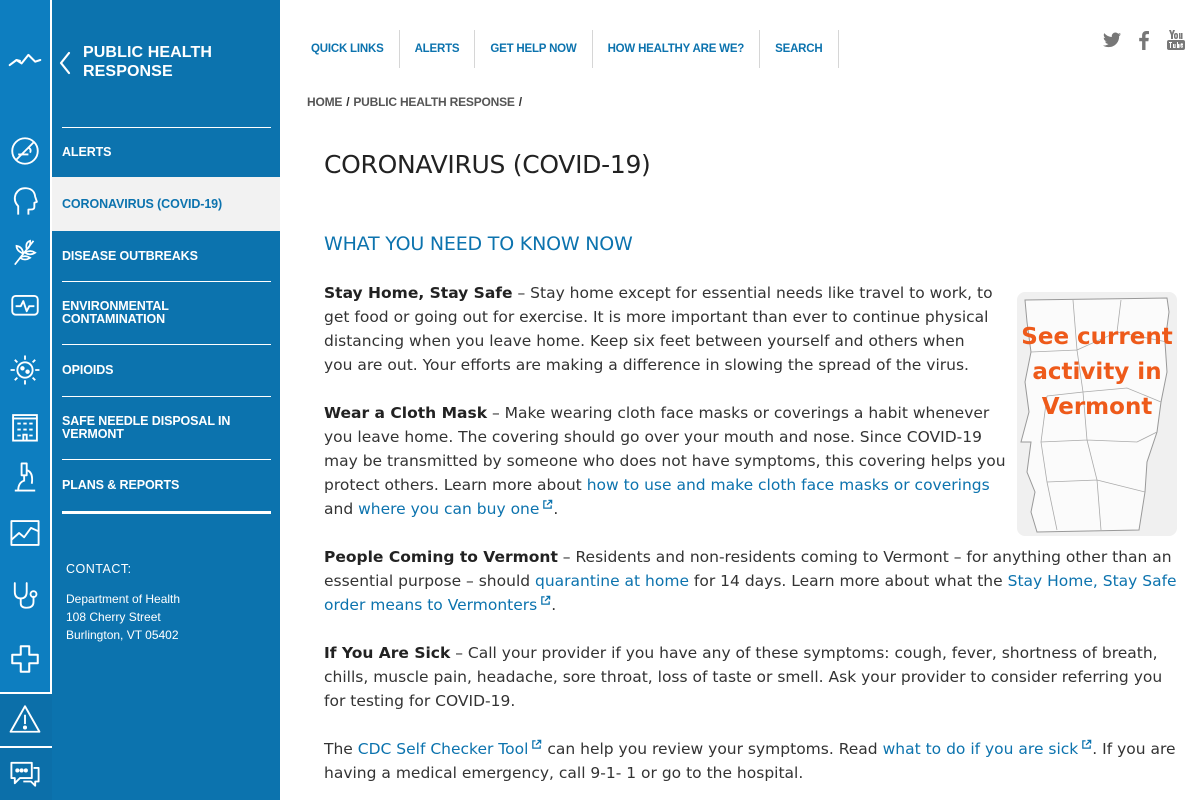 The width and height of the screenshot is (1200, 800). Describe the element at coordinates (341, 749) in the screenshot. I see `cdc-start: The` at that location.